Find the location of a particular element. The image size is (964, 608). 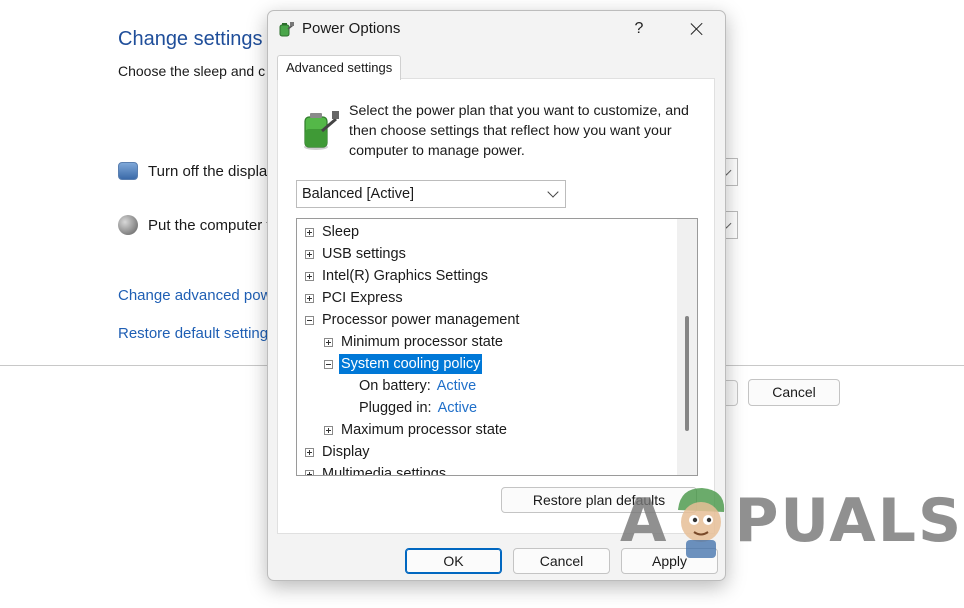

plugged-in-value: Active is located at coordinates (458, 408).